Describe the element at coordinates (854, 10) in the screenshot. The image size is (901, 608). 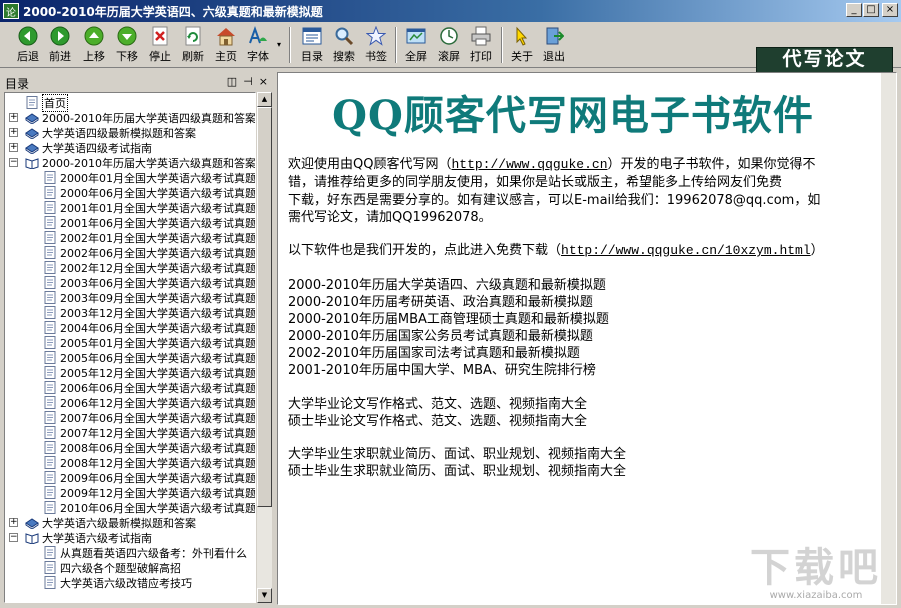
I see `minimize-button: _` at that location.